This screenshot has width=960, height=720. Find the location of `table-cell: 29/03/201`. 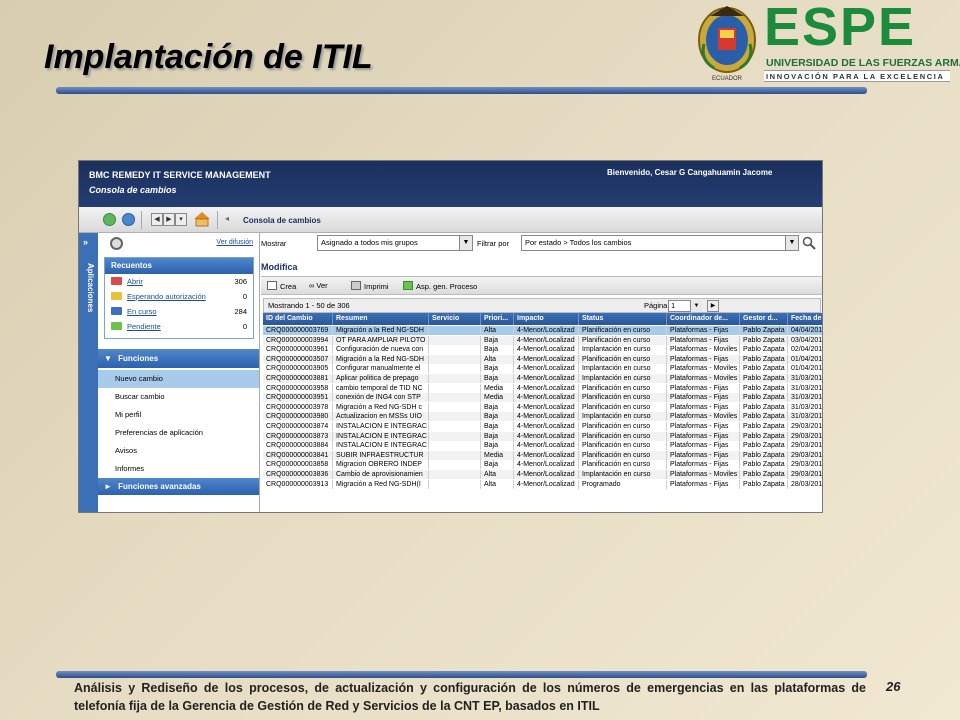

table-cell: 29/03/201 is located at coordinates (805, 436).